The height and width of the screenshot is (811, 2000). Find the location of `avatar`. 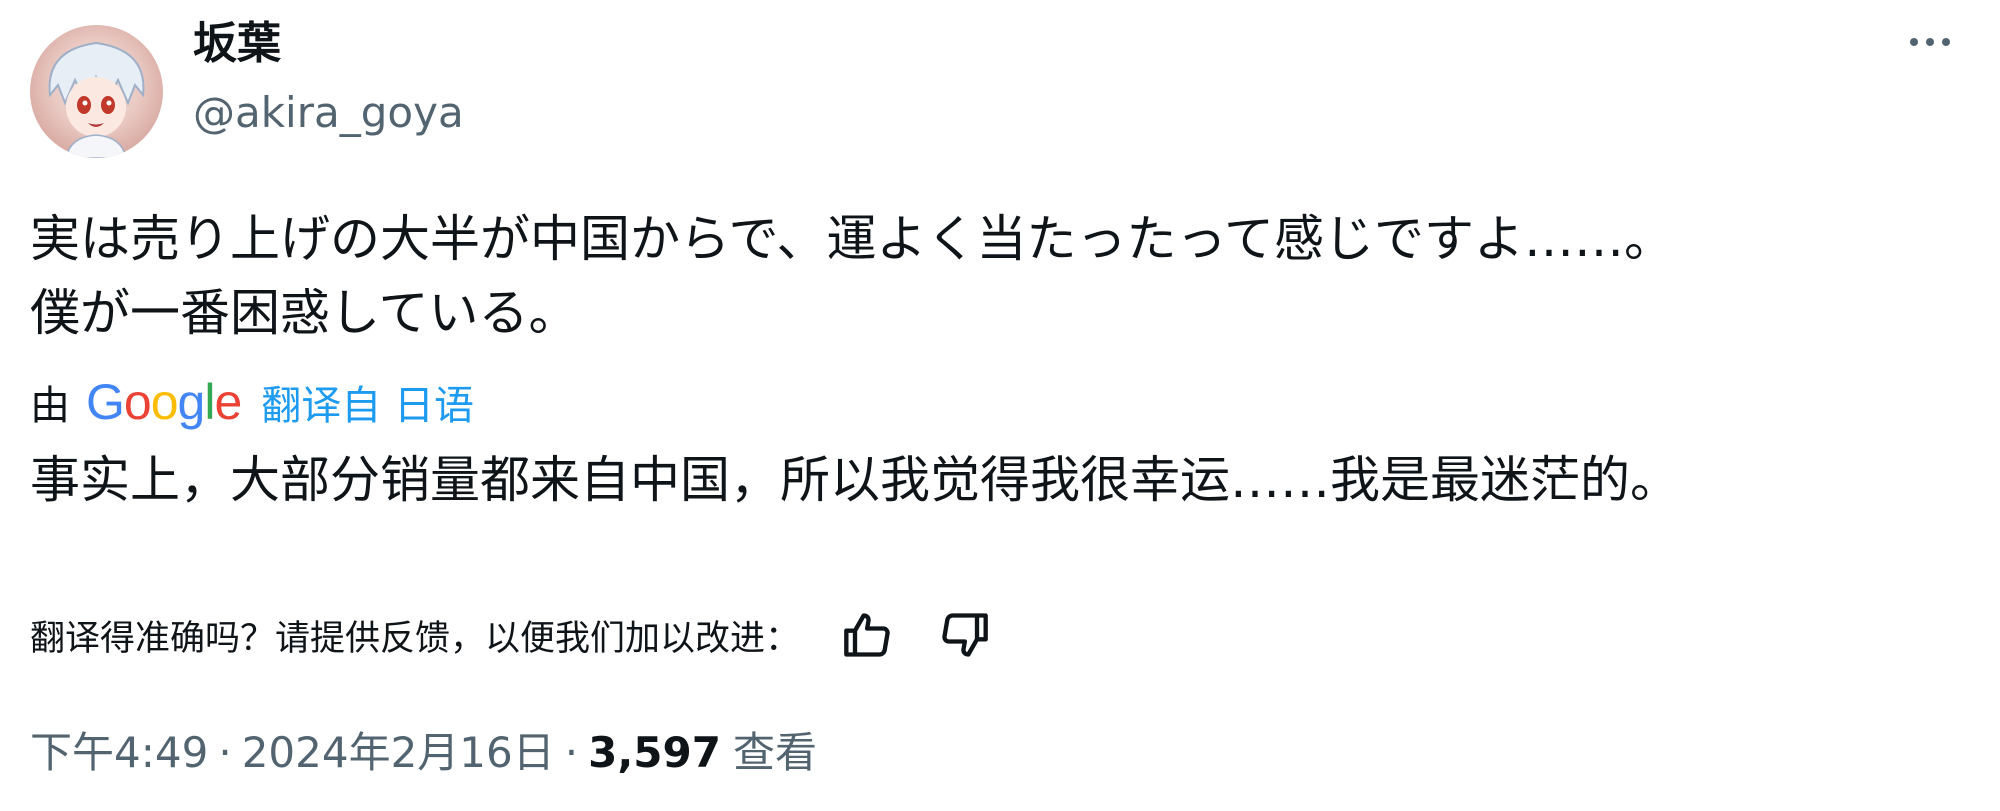

avatar is located at coordinates (96, 91).